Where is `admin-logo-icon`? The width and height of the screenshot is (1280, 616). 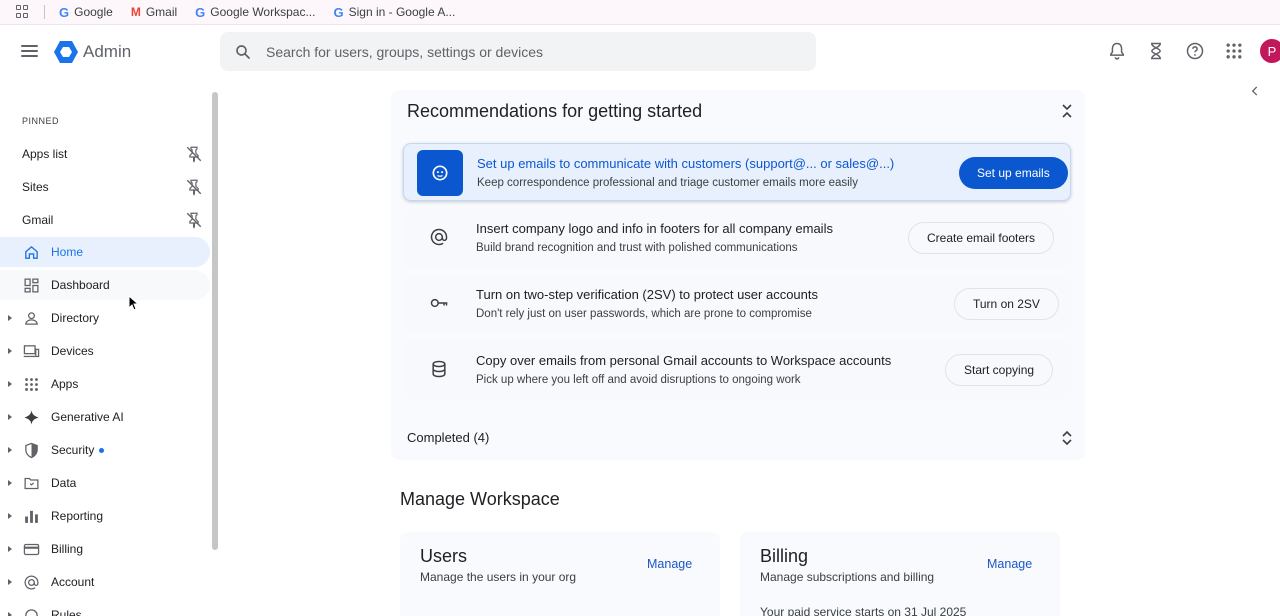 admin-logo-icon is located at coordinates (66, 52).